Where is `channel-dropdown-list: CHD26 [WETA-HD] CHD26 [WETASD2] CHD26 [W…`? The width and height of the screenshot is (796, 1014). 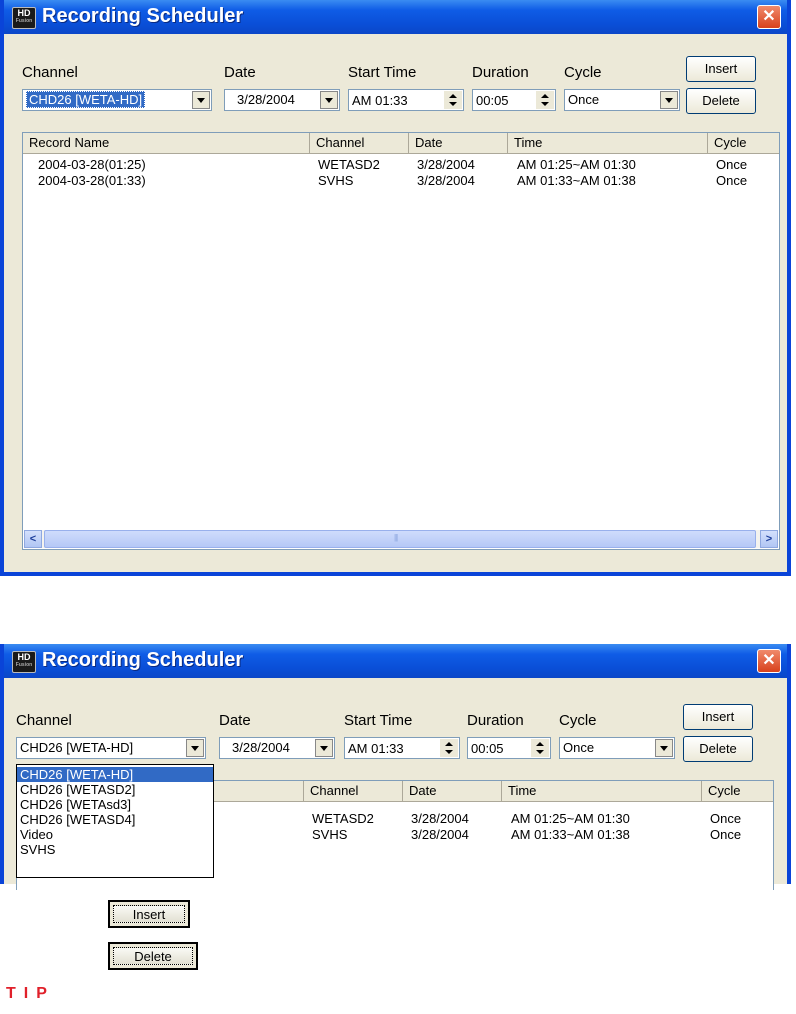
channel-dropdown-list: CHD26 [WETA-HD] CHD26 [WETASD2] CHD26 [W… is located at coordinates (115, 821).